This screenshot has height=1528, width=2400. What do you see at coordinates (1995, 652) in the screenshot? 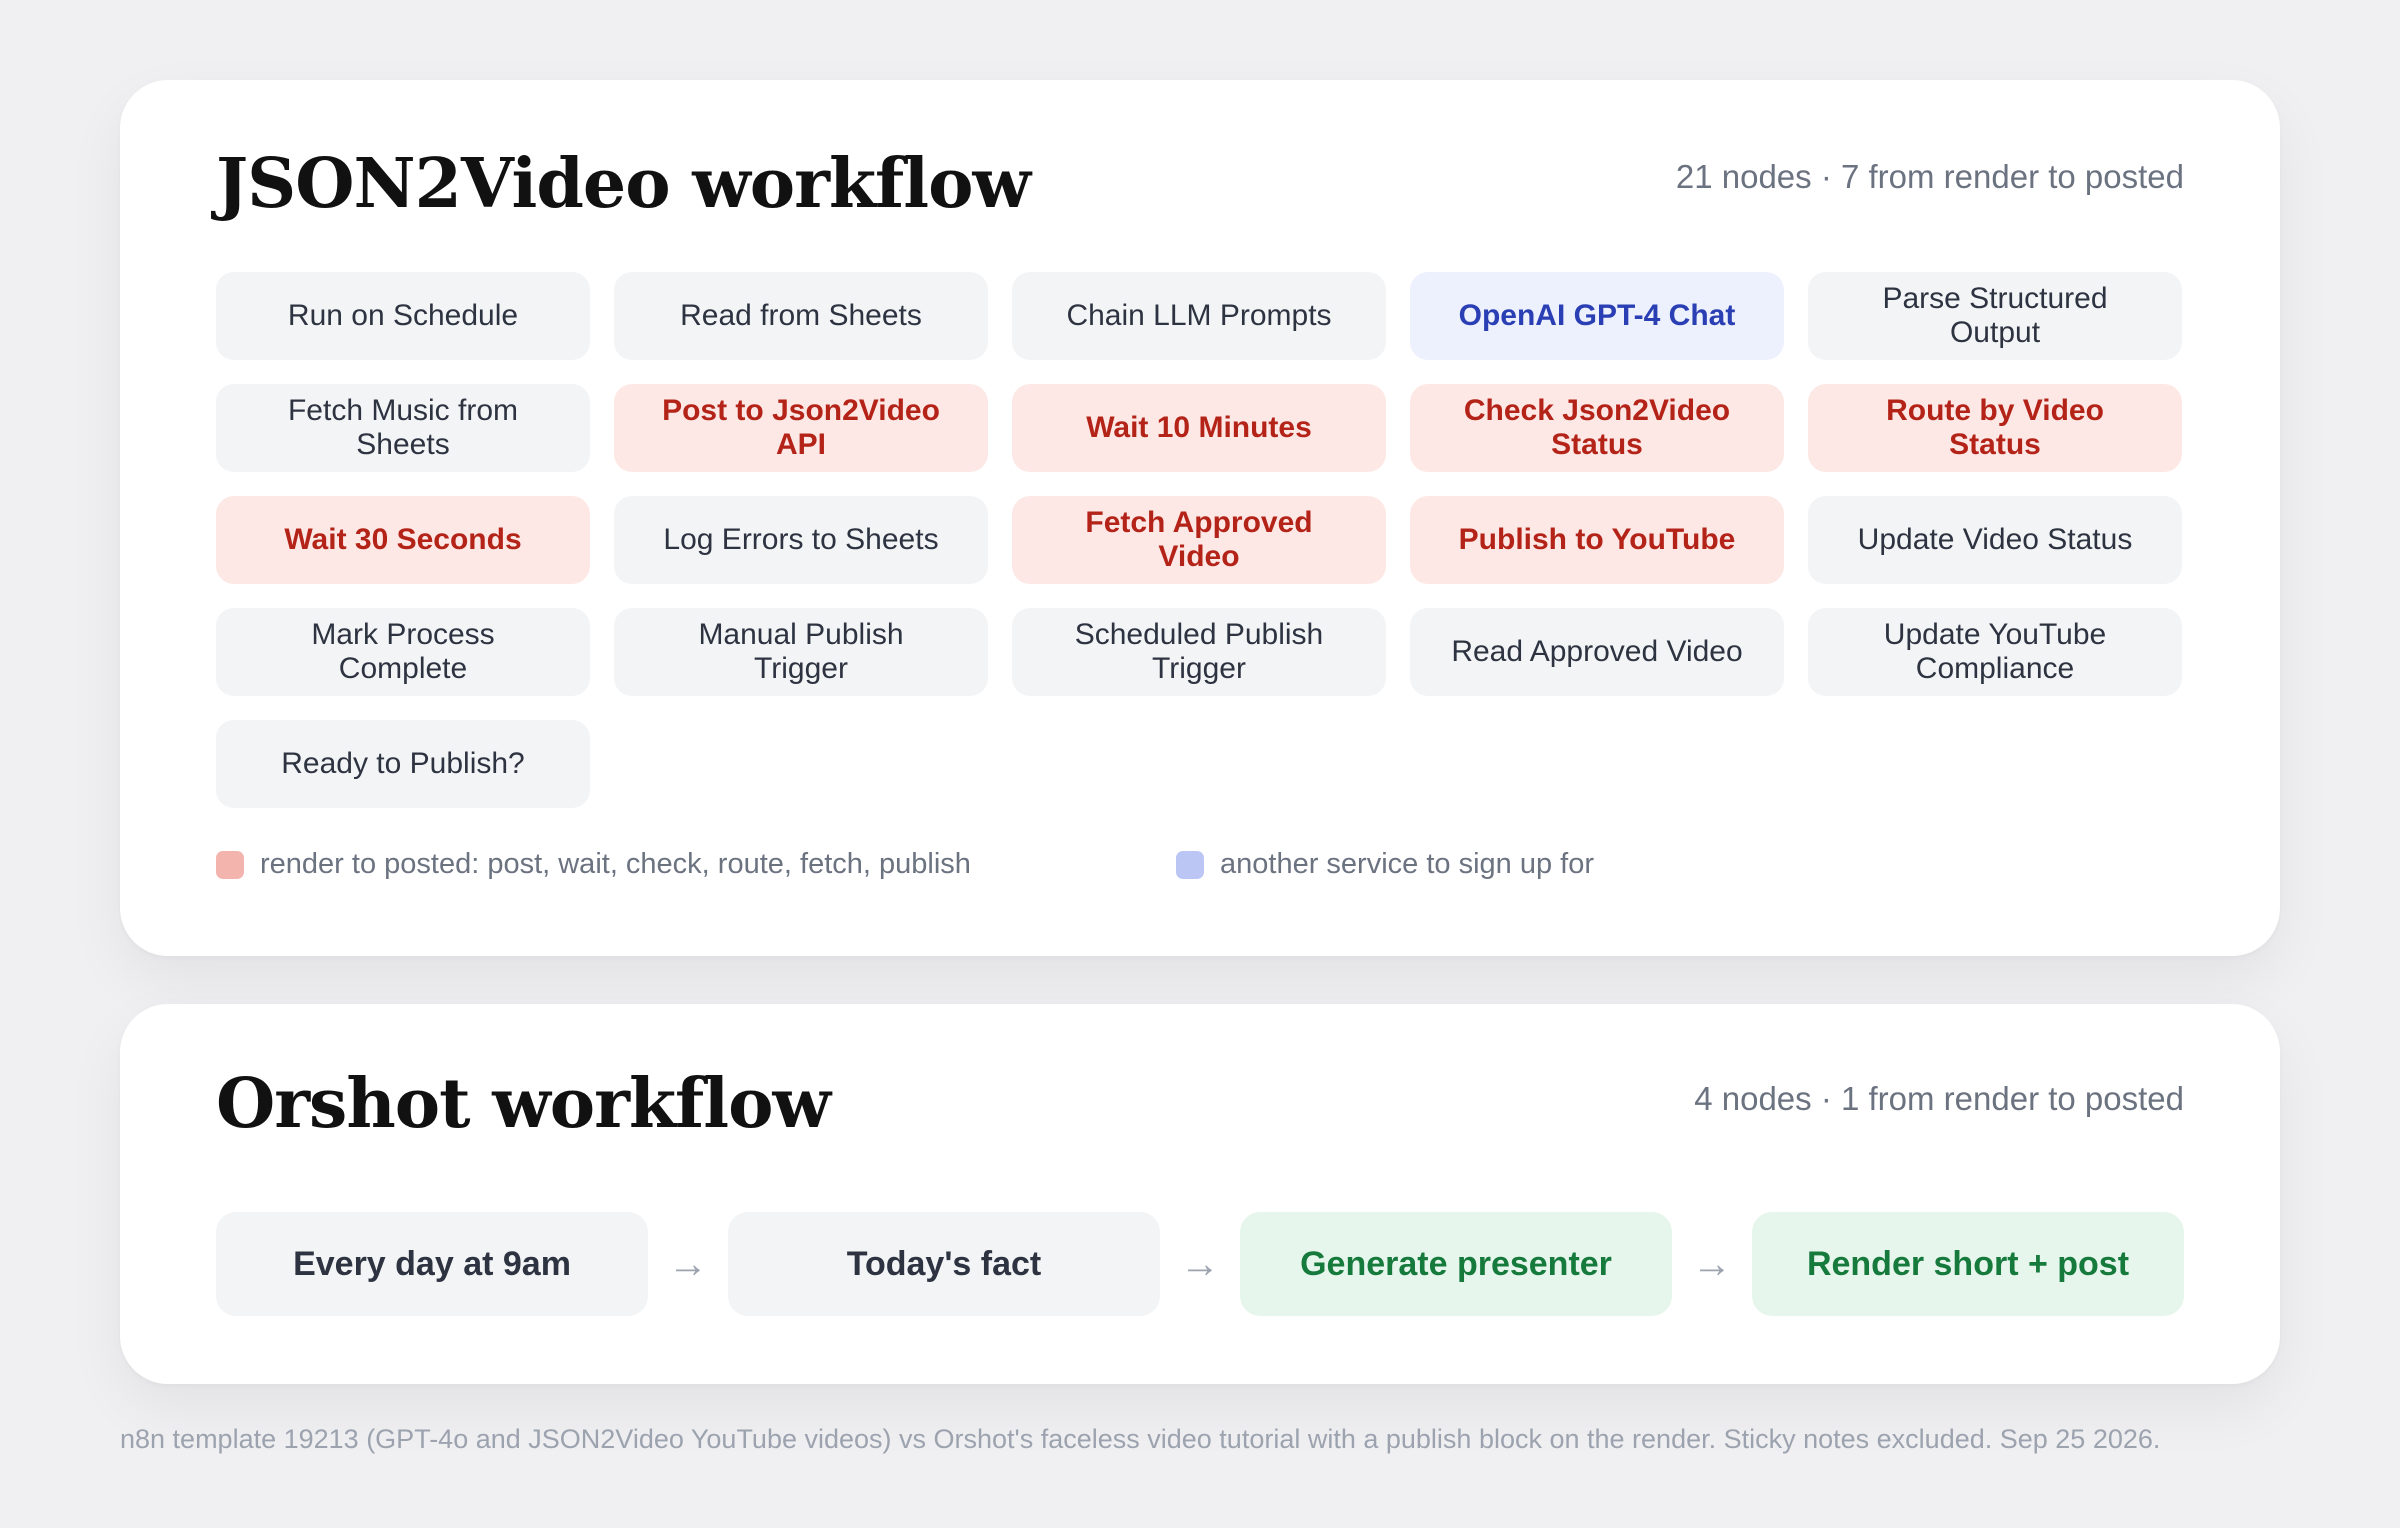
I see `workflow-node: Update YouTube Compliance` at bounding box center [1995, 652].